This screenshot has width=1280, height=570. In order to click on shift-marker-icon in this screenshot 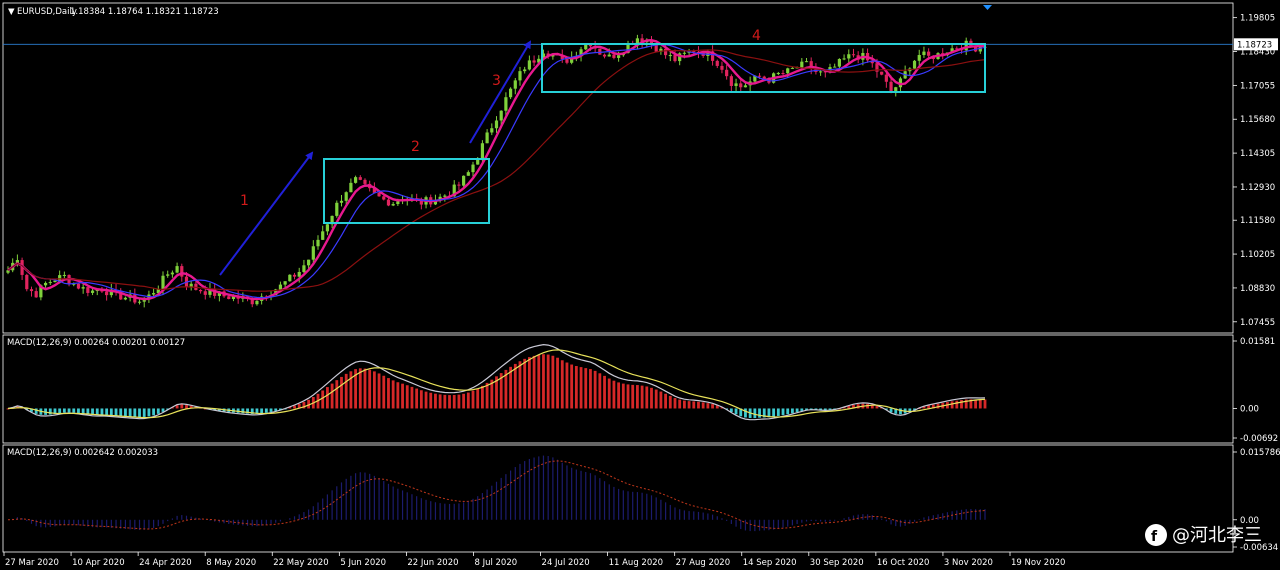, I will do `click(987, 7)`.